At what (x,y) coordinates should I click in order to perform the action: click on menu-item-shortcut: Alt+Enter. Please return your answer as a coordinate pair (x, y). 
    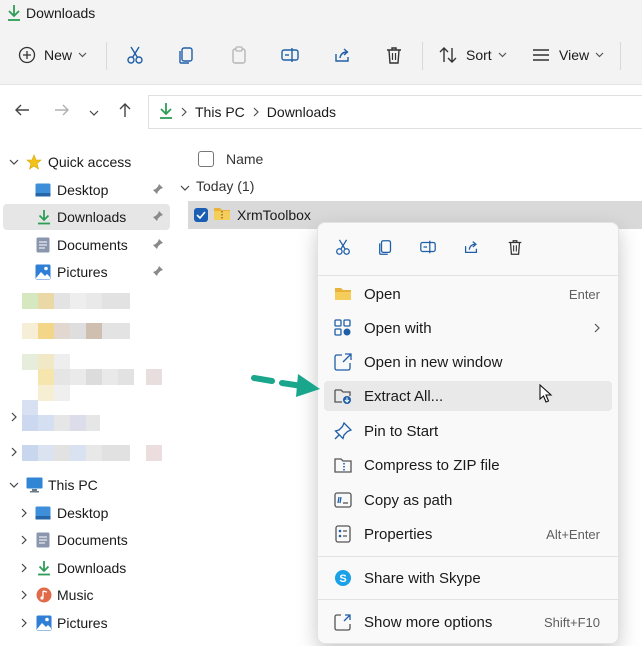
    Looking at the image, I should click on (573, 534).